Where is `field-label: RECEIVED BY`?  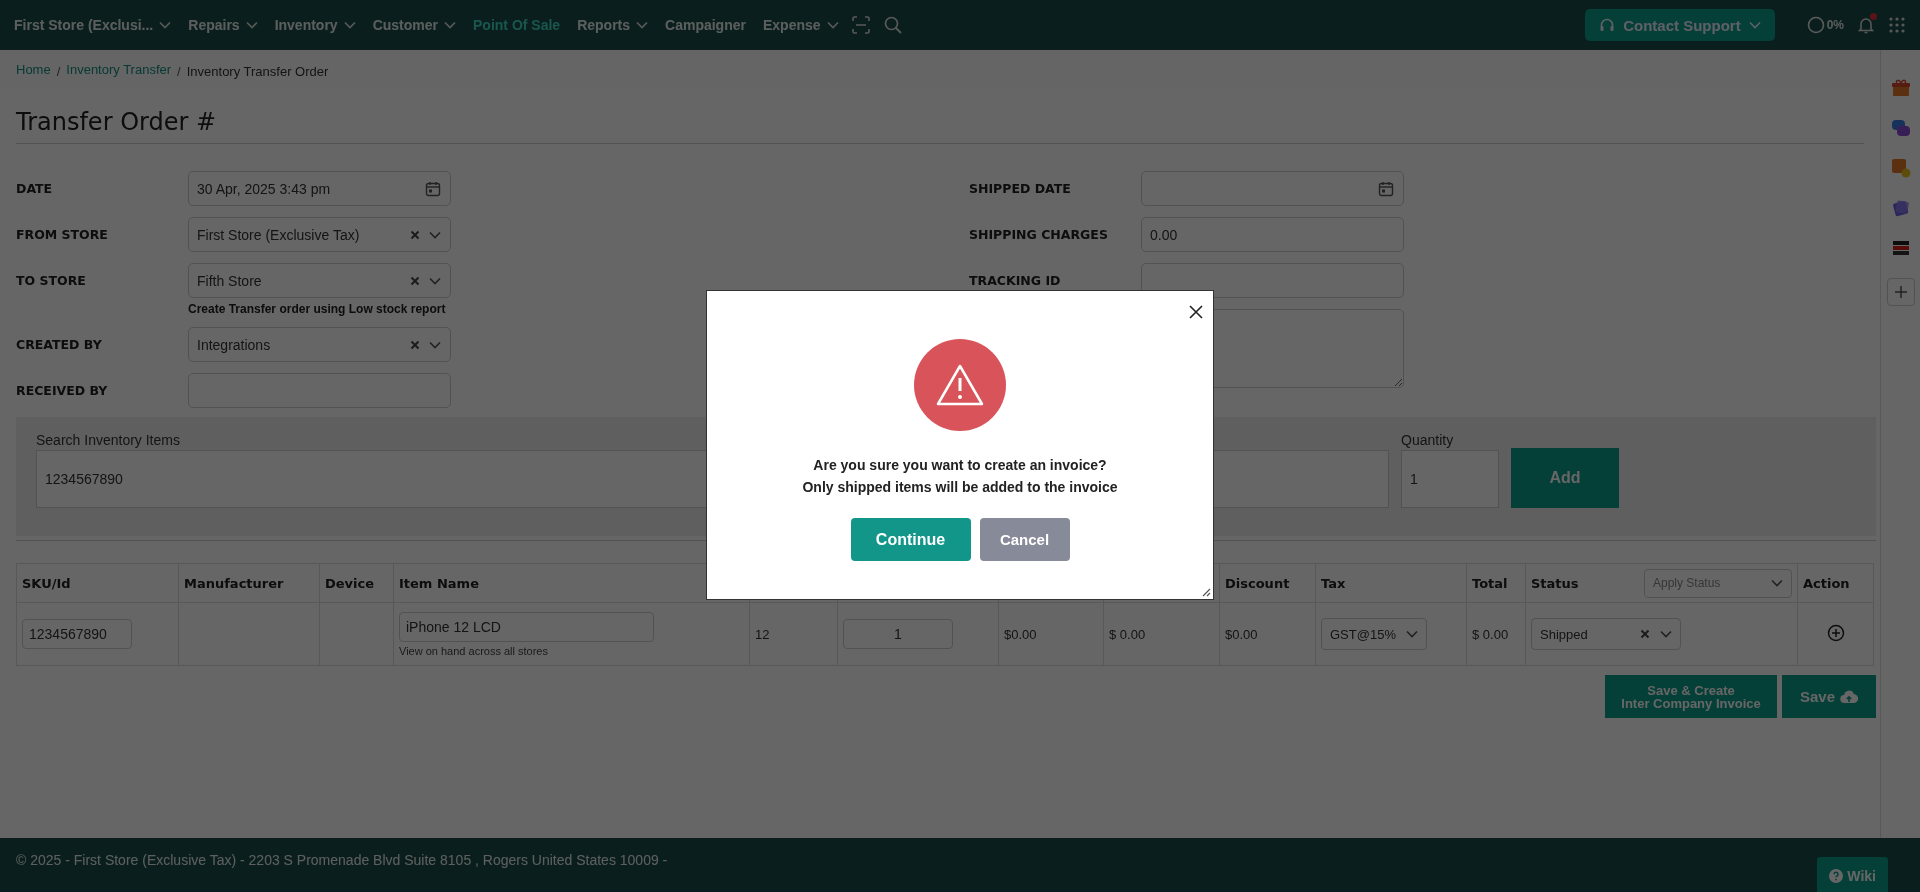 field-label: RECEIVED BY is located at coordinates (62, 390).